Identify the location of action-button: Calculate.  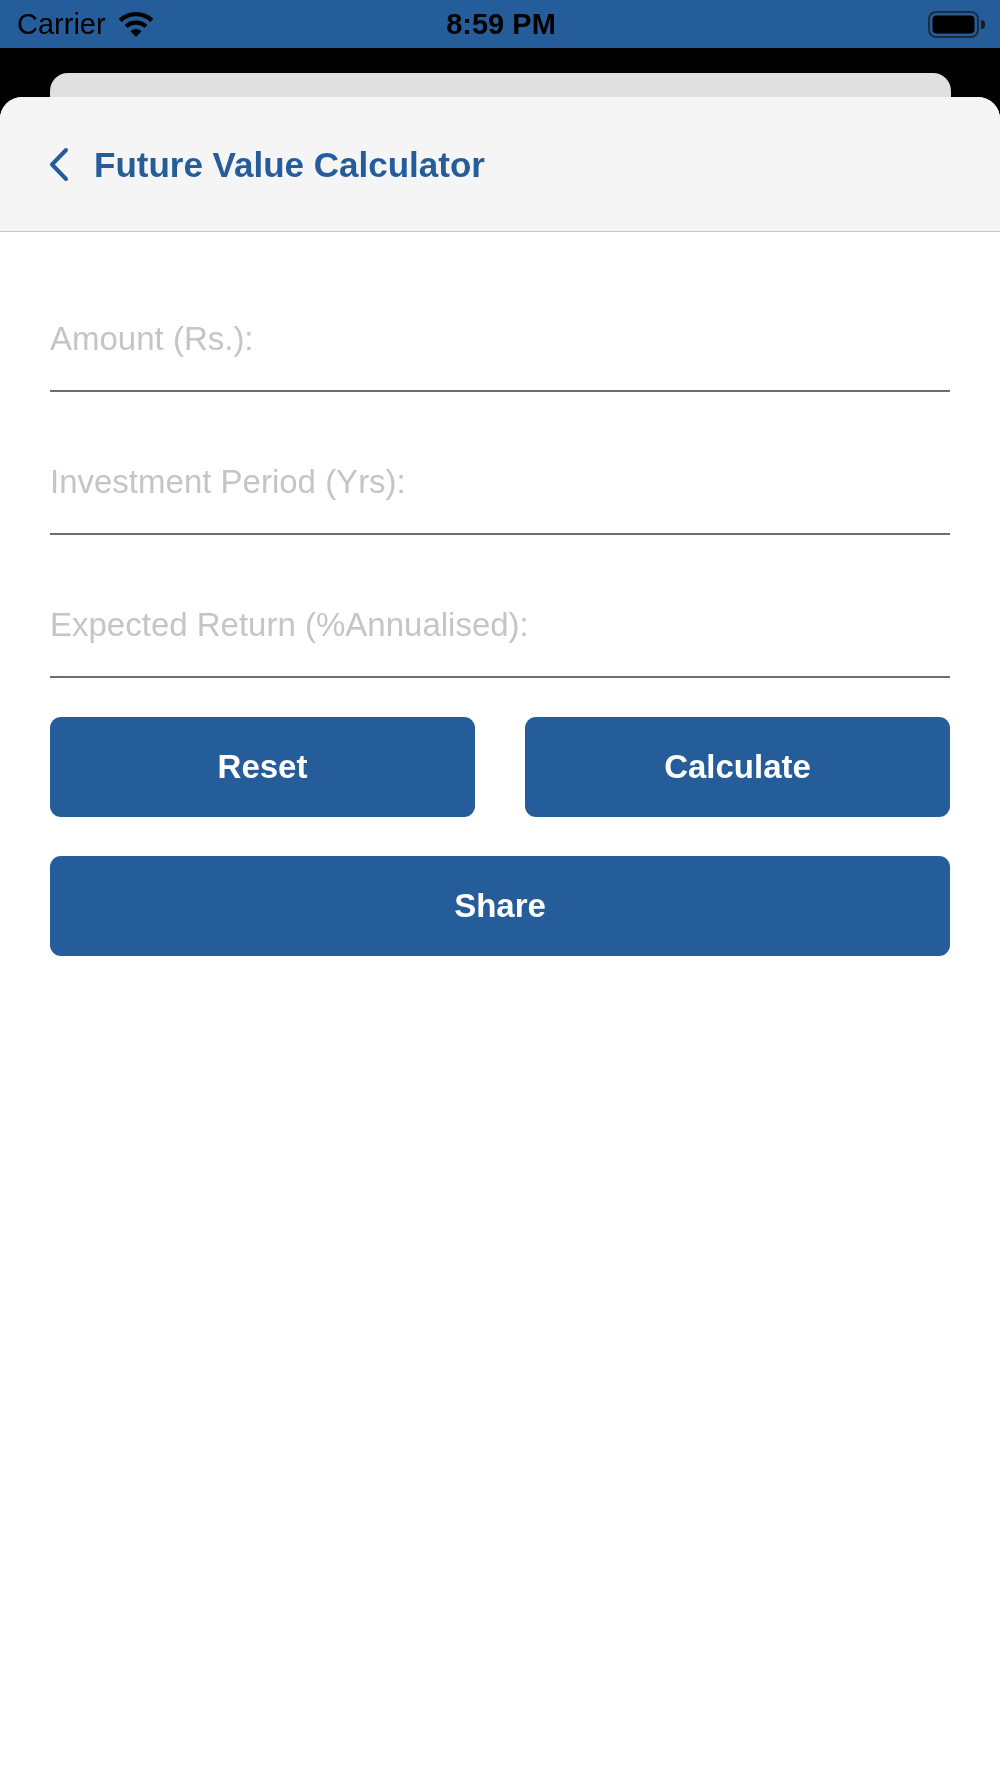
(737, 767).